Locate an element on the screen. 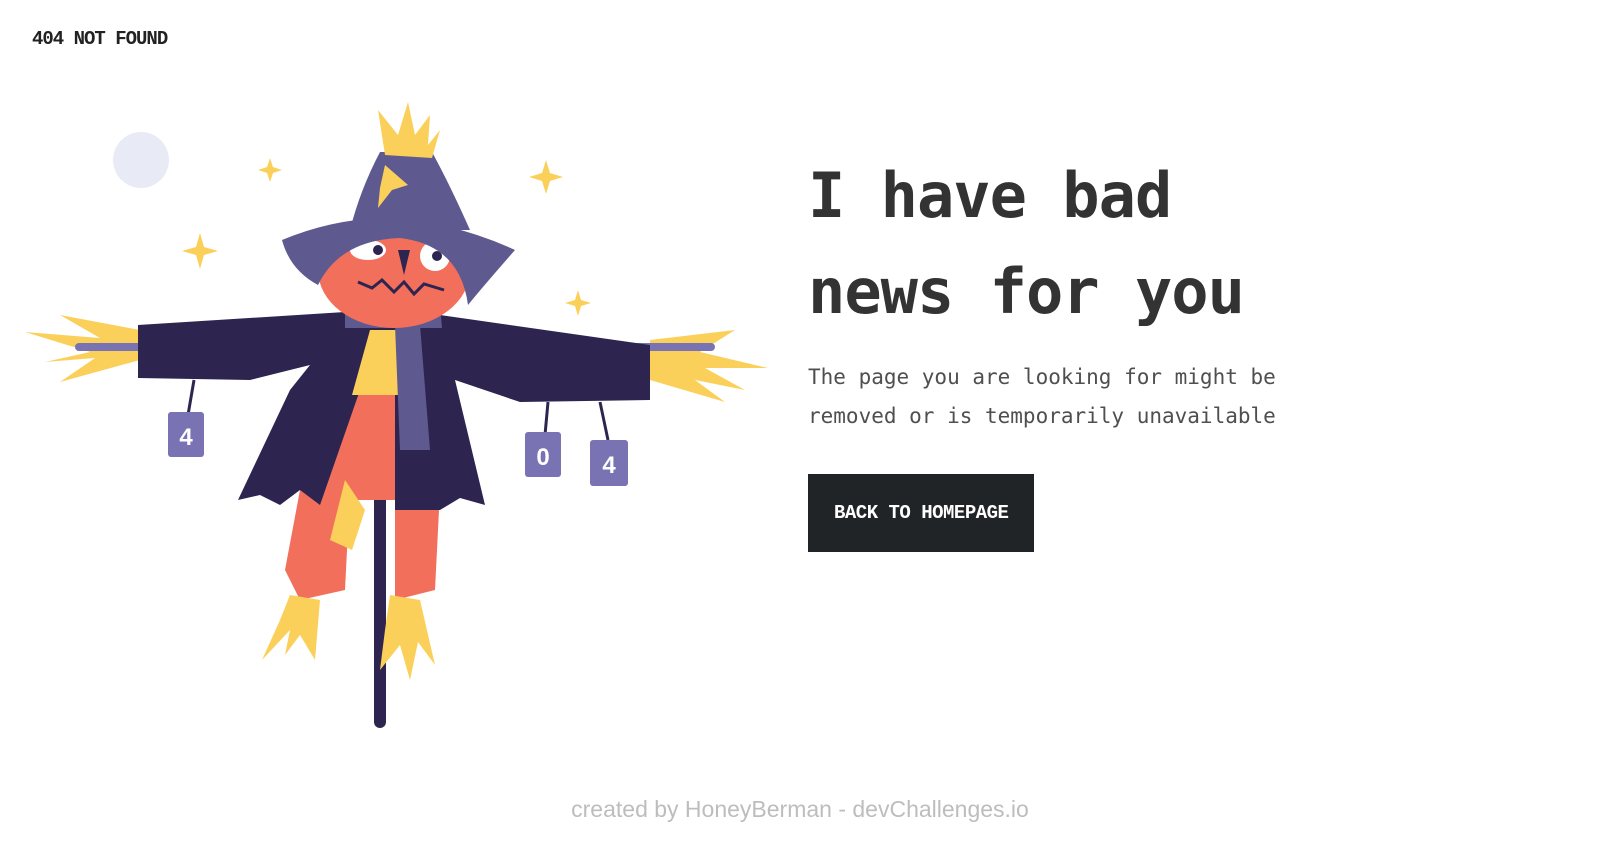 The image size is (1600, 853). moon-shape is located at coordinates (141, 160).